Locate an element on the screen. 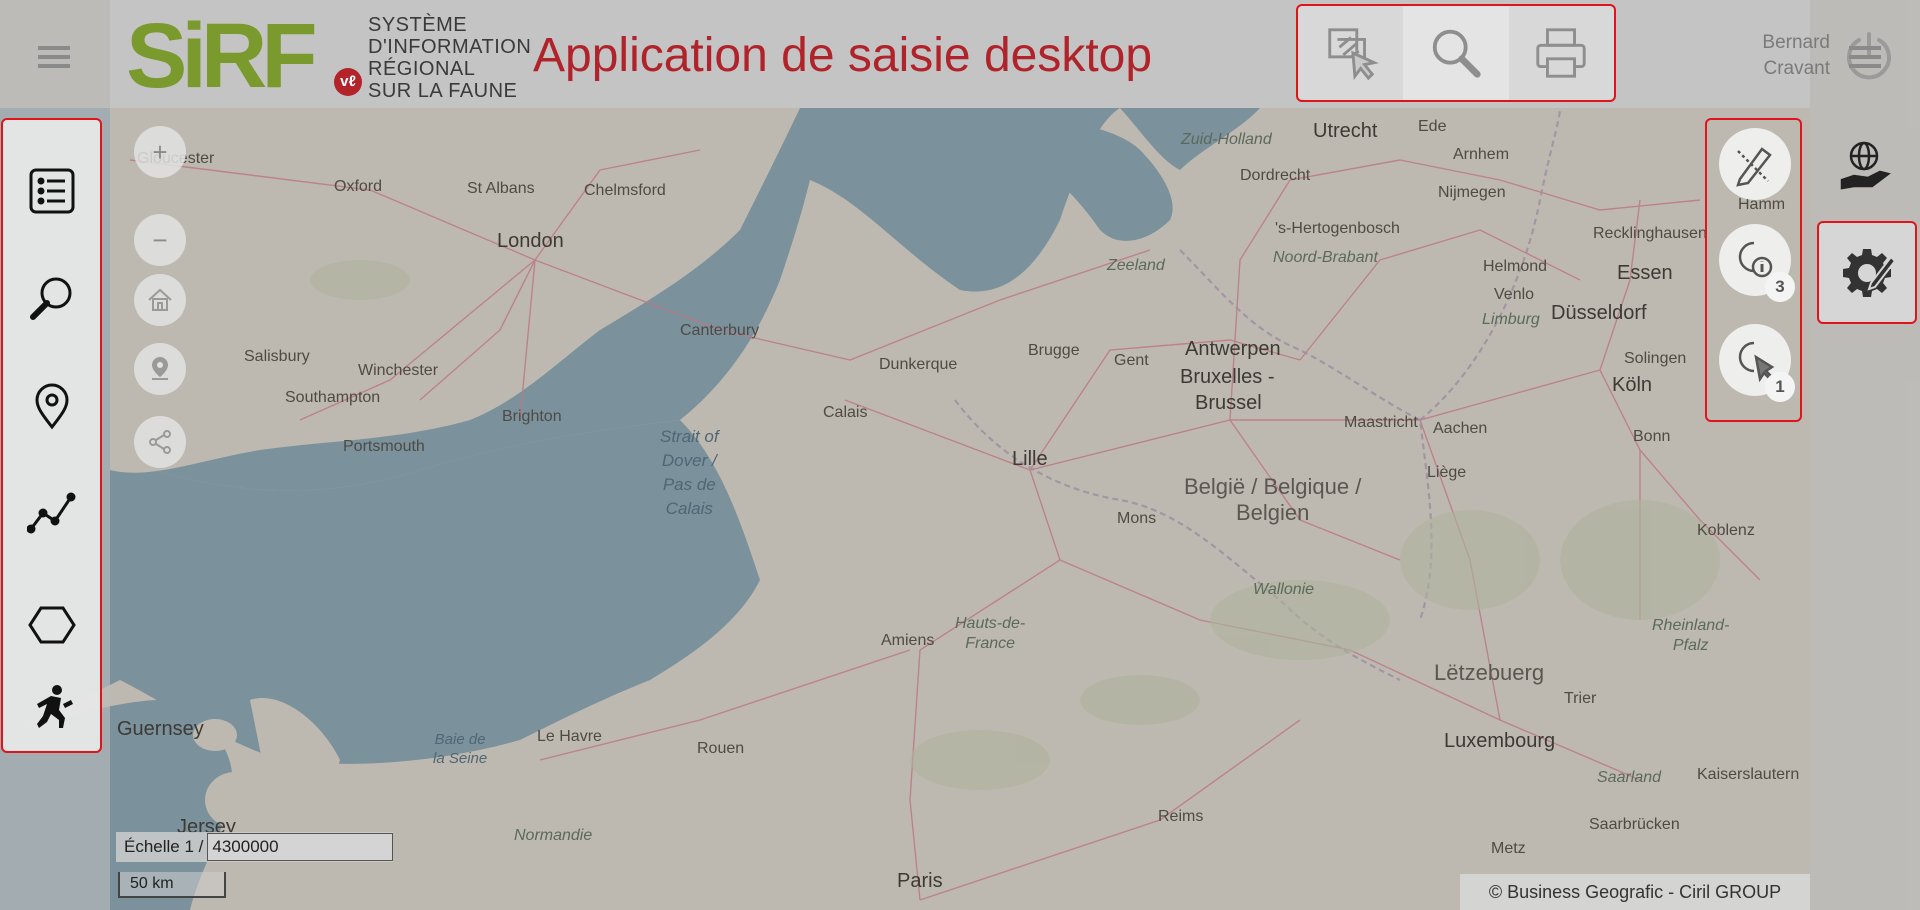  map-label-city: Portsmouth is located at coordinates (384, 446).